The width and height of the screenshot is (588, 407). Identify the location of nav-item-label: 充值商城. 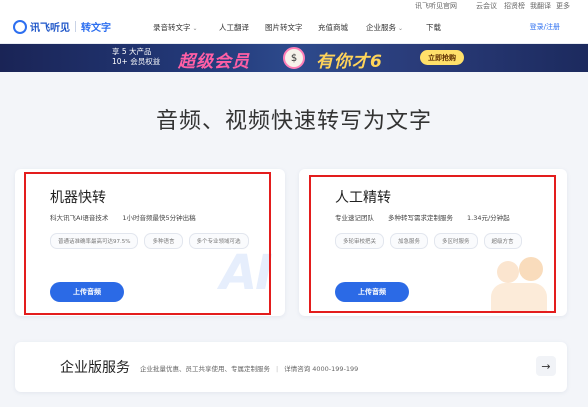
(333, 27).